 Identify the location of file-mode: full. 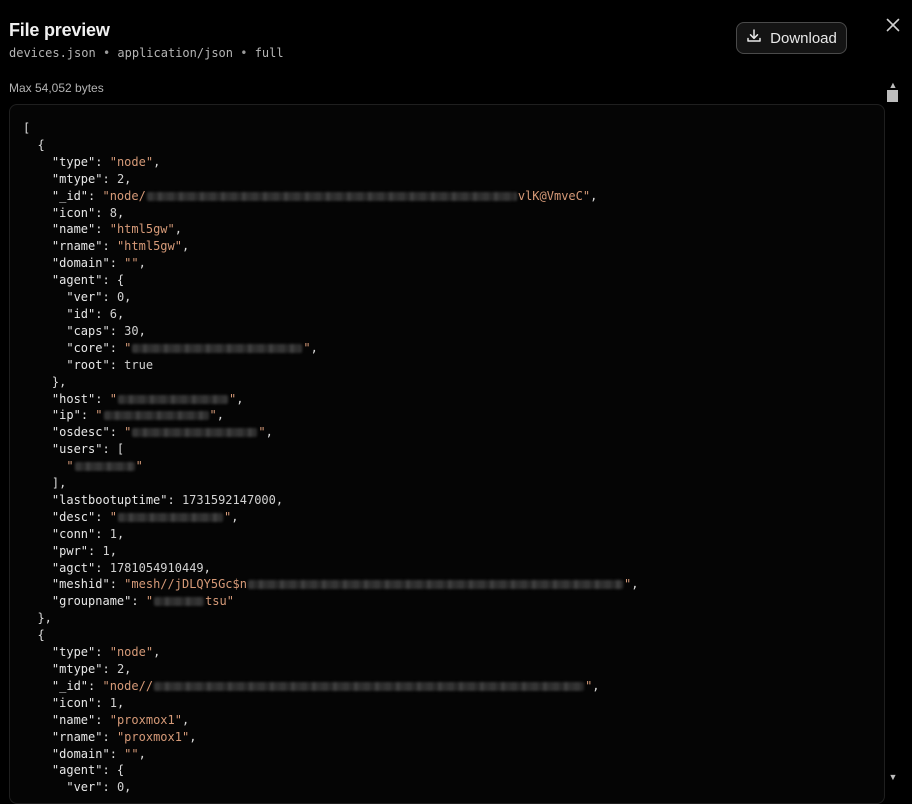
(269, 53).